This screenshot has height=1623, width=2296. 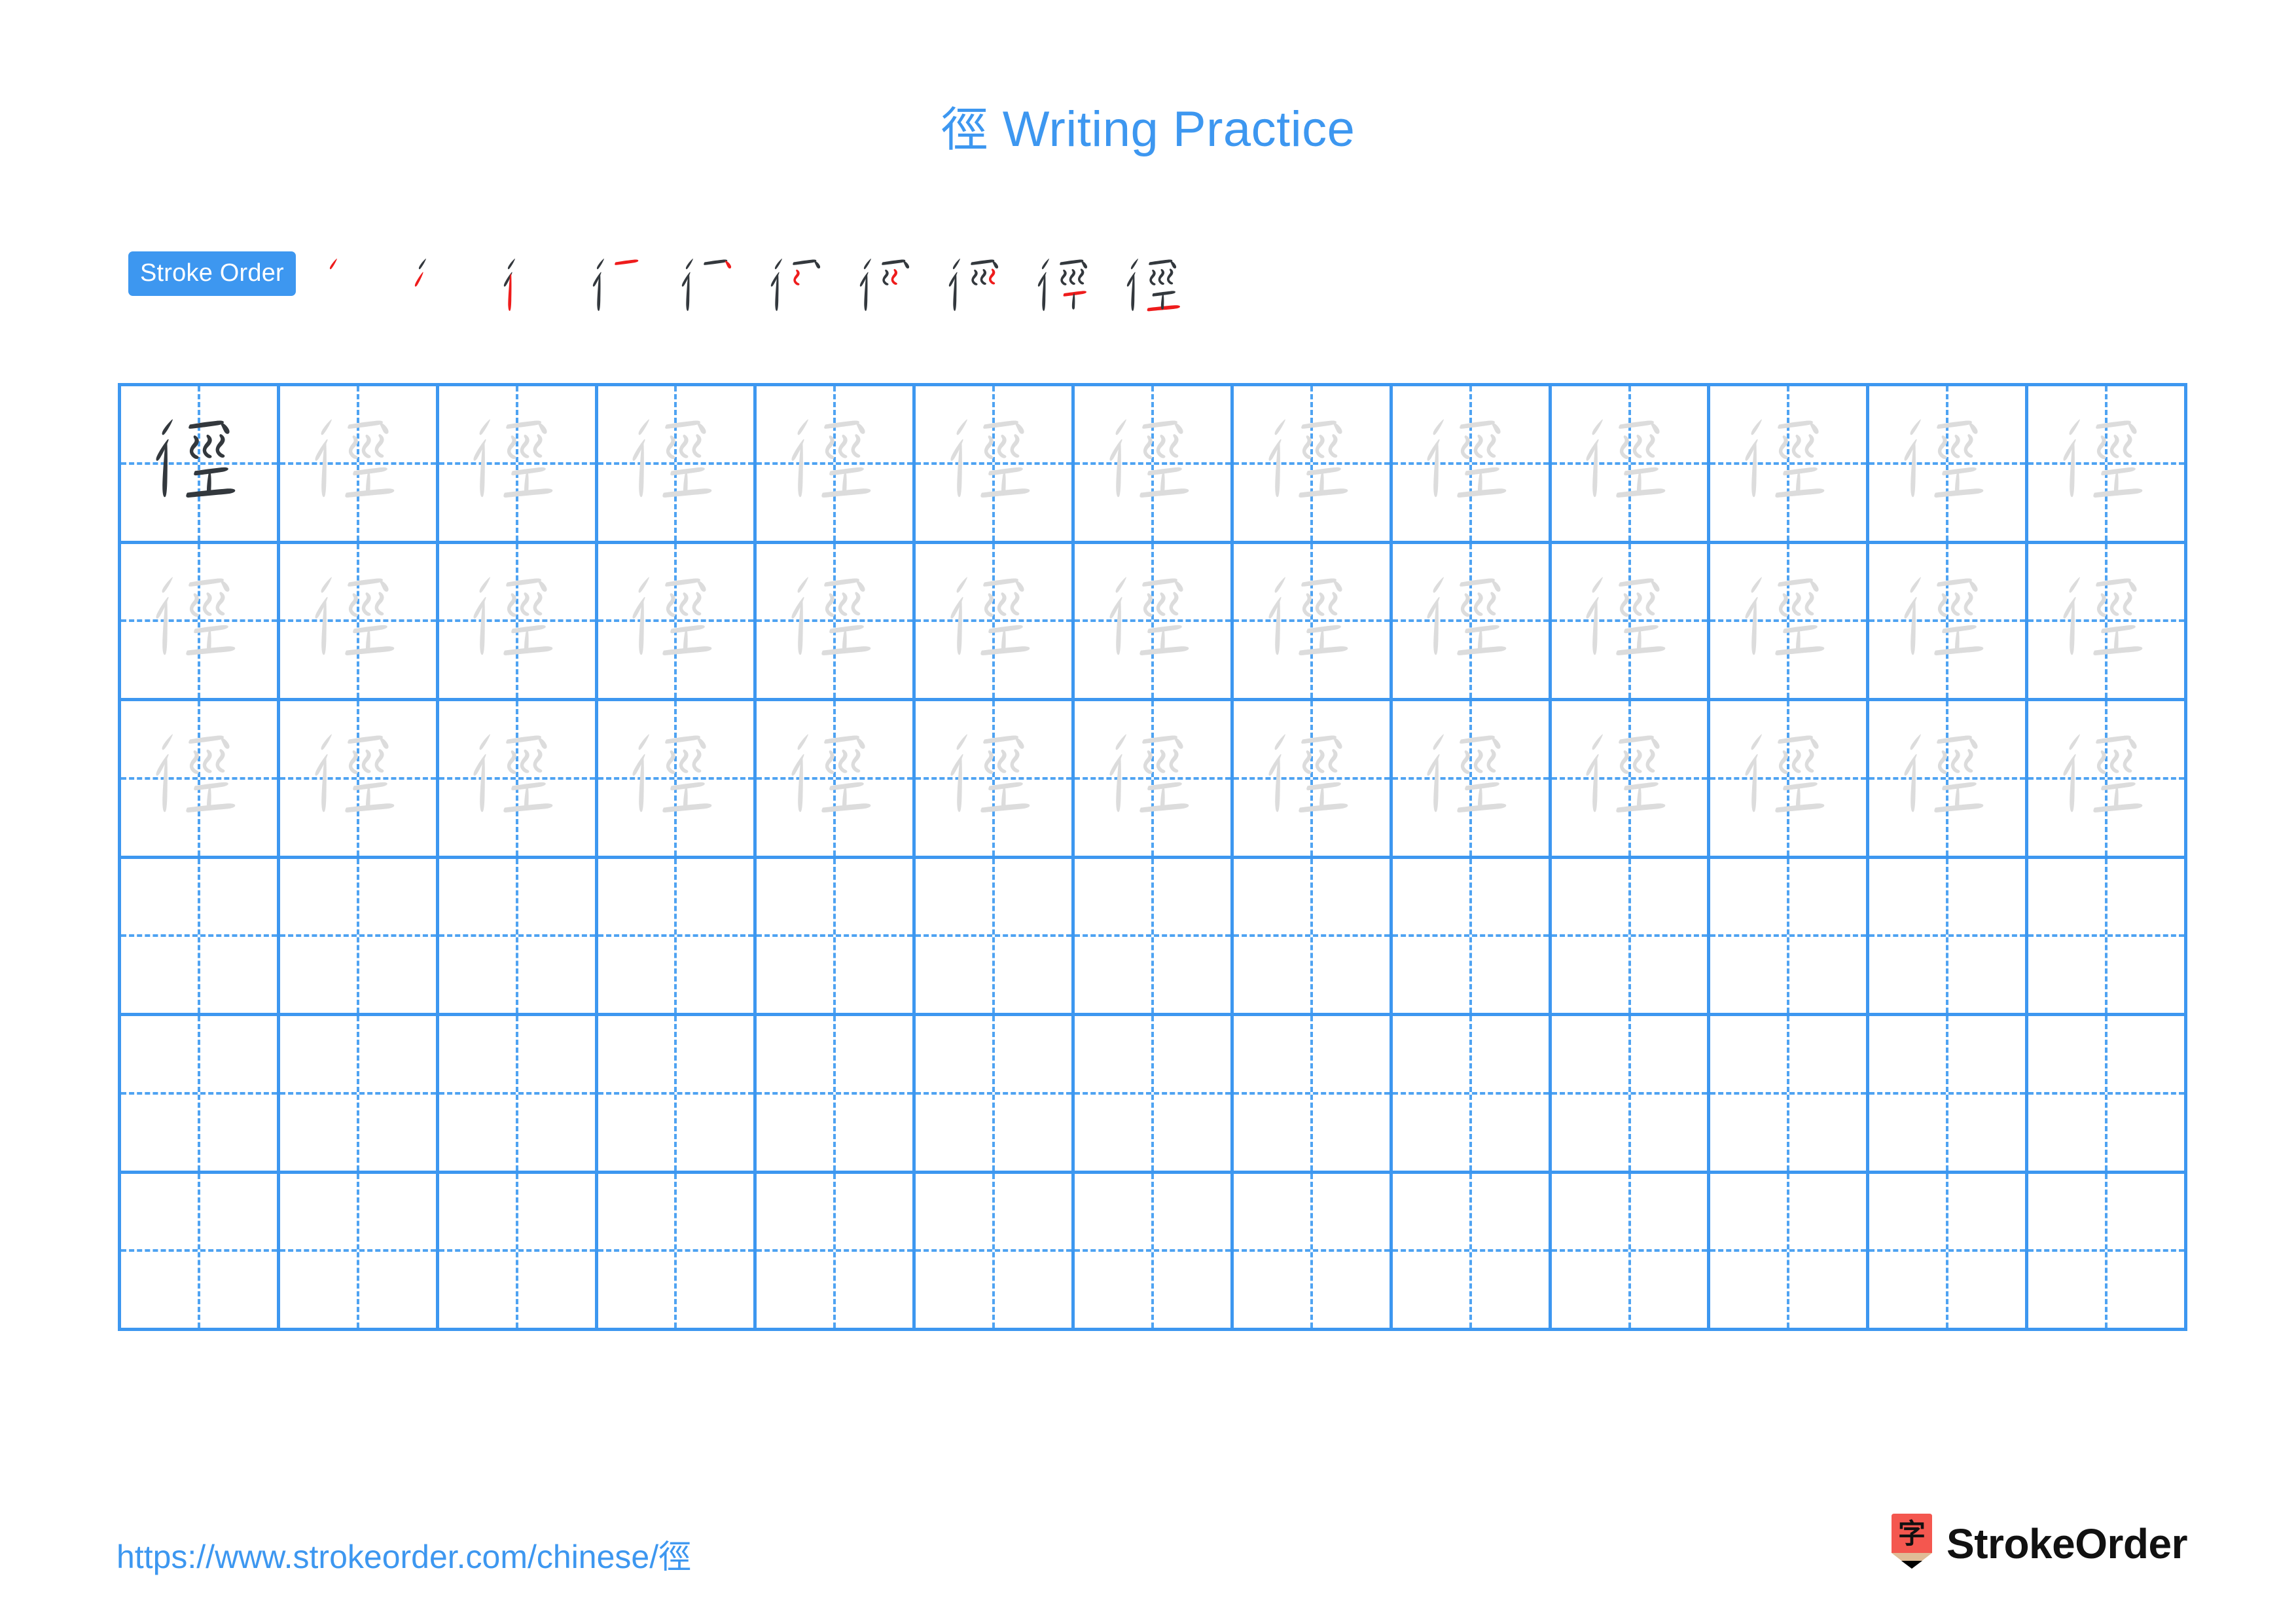 What do you see at coordinates (1912, 1544) in the screenshot?
I see `pencil-logo-icon: 字` at bounding box center [1912, 1544].